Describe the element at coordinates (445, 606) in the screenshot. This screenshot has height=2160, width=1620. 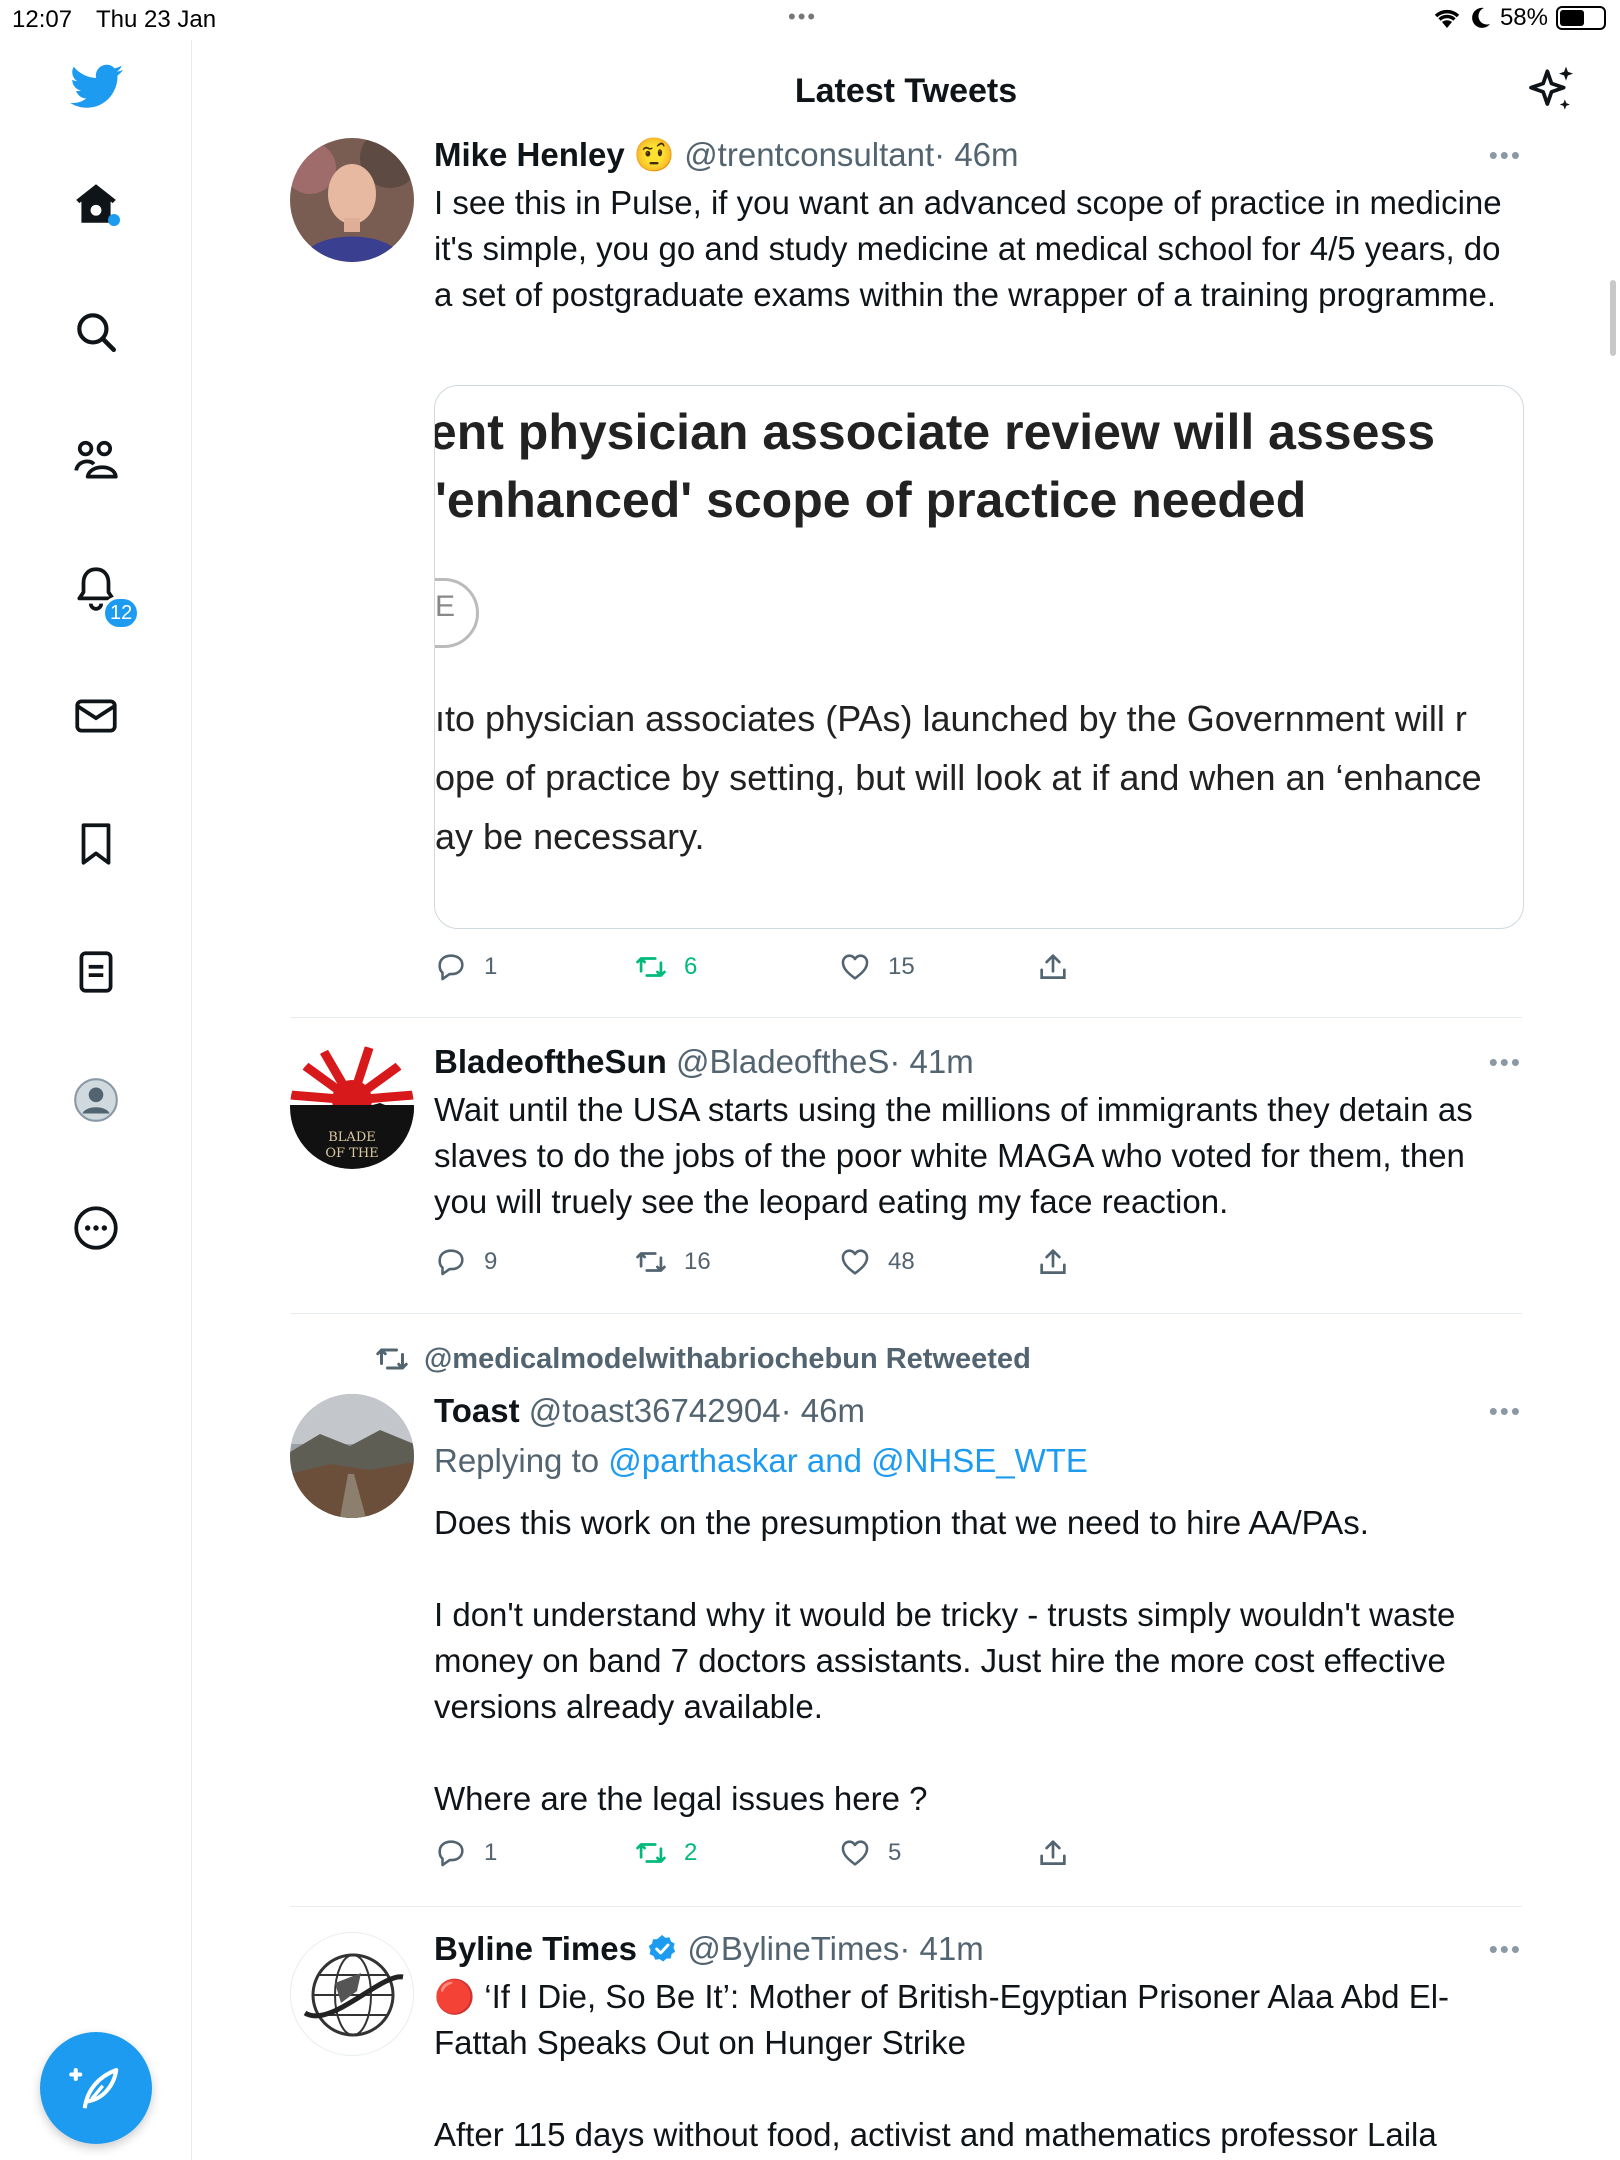
I see `card-circle-label: E` at that location.